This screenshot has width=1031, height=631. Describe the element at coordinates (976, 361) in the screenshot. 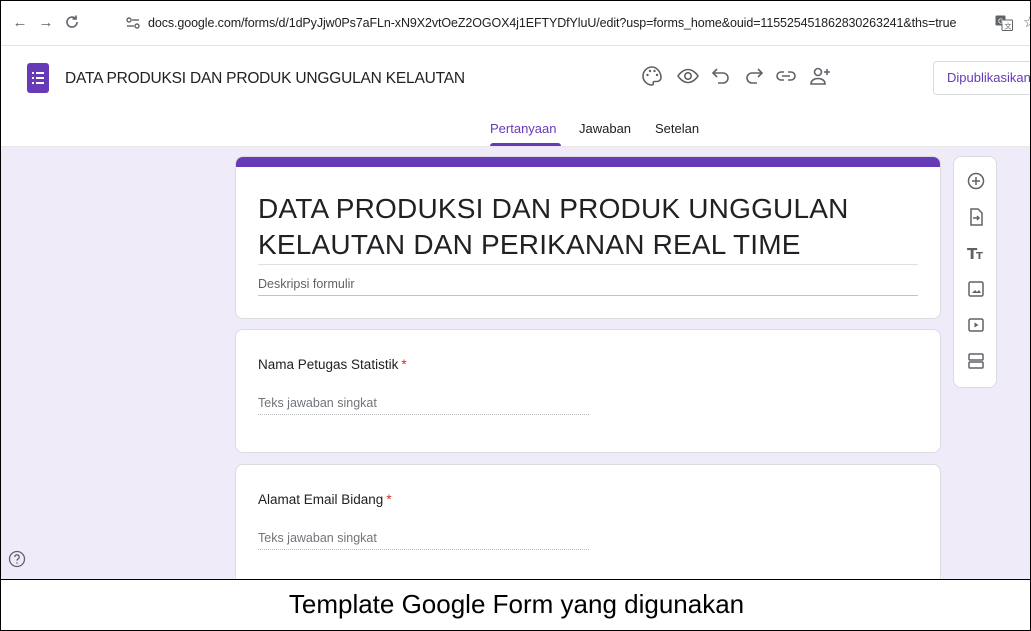

I see `add-section-icon` at that location.